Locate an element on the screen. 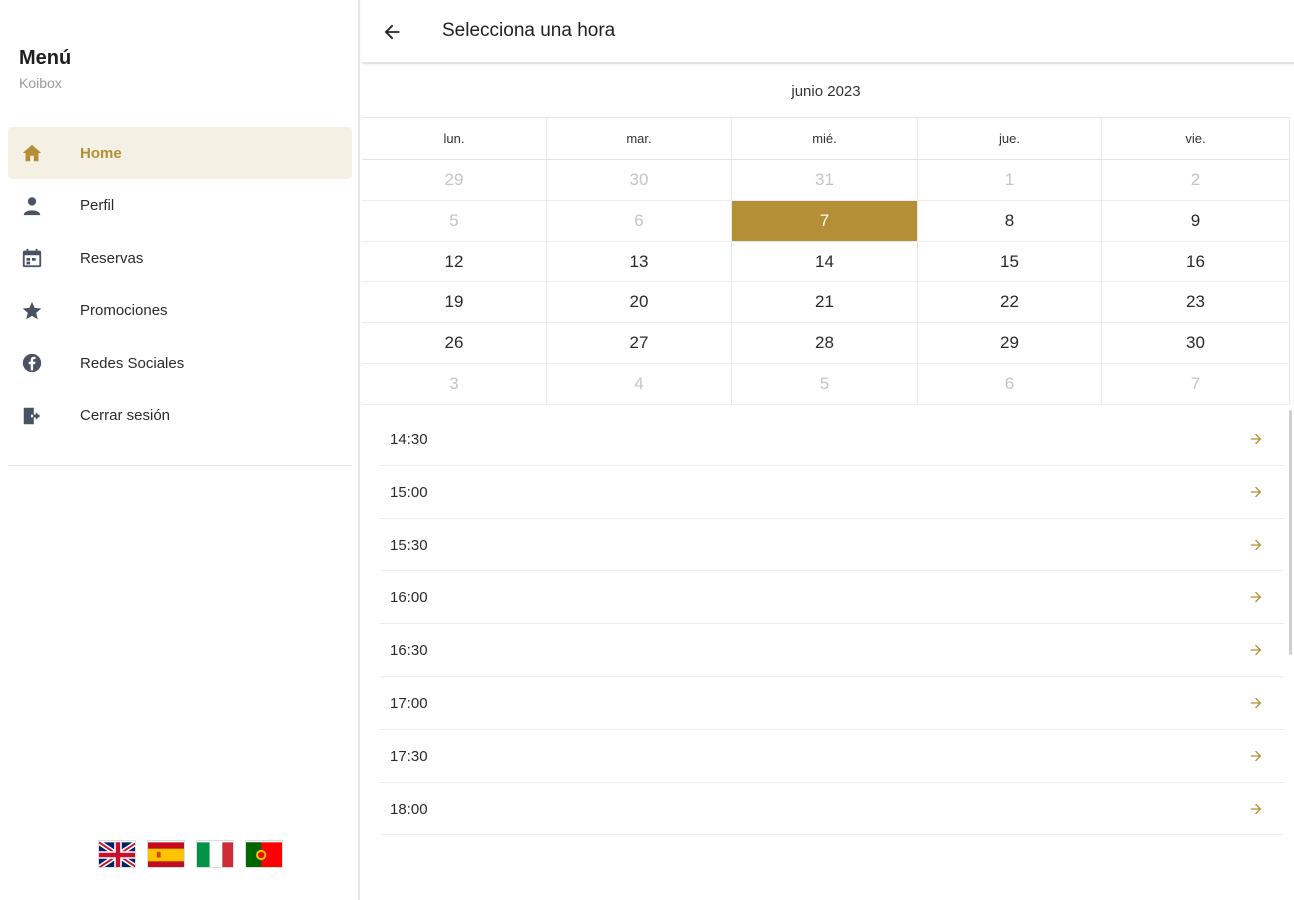 The image size is (1294, 900). calendar-day: 8 is located at coordinates (1010, 221).